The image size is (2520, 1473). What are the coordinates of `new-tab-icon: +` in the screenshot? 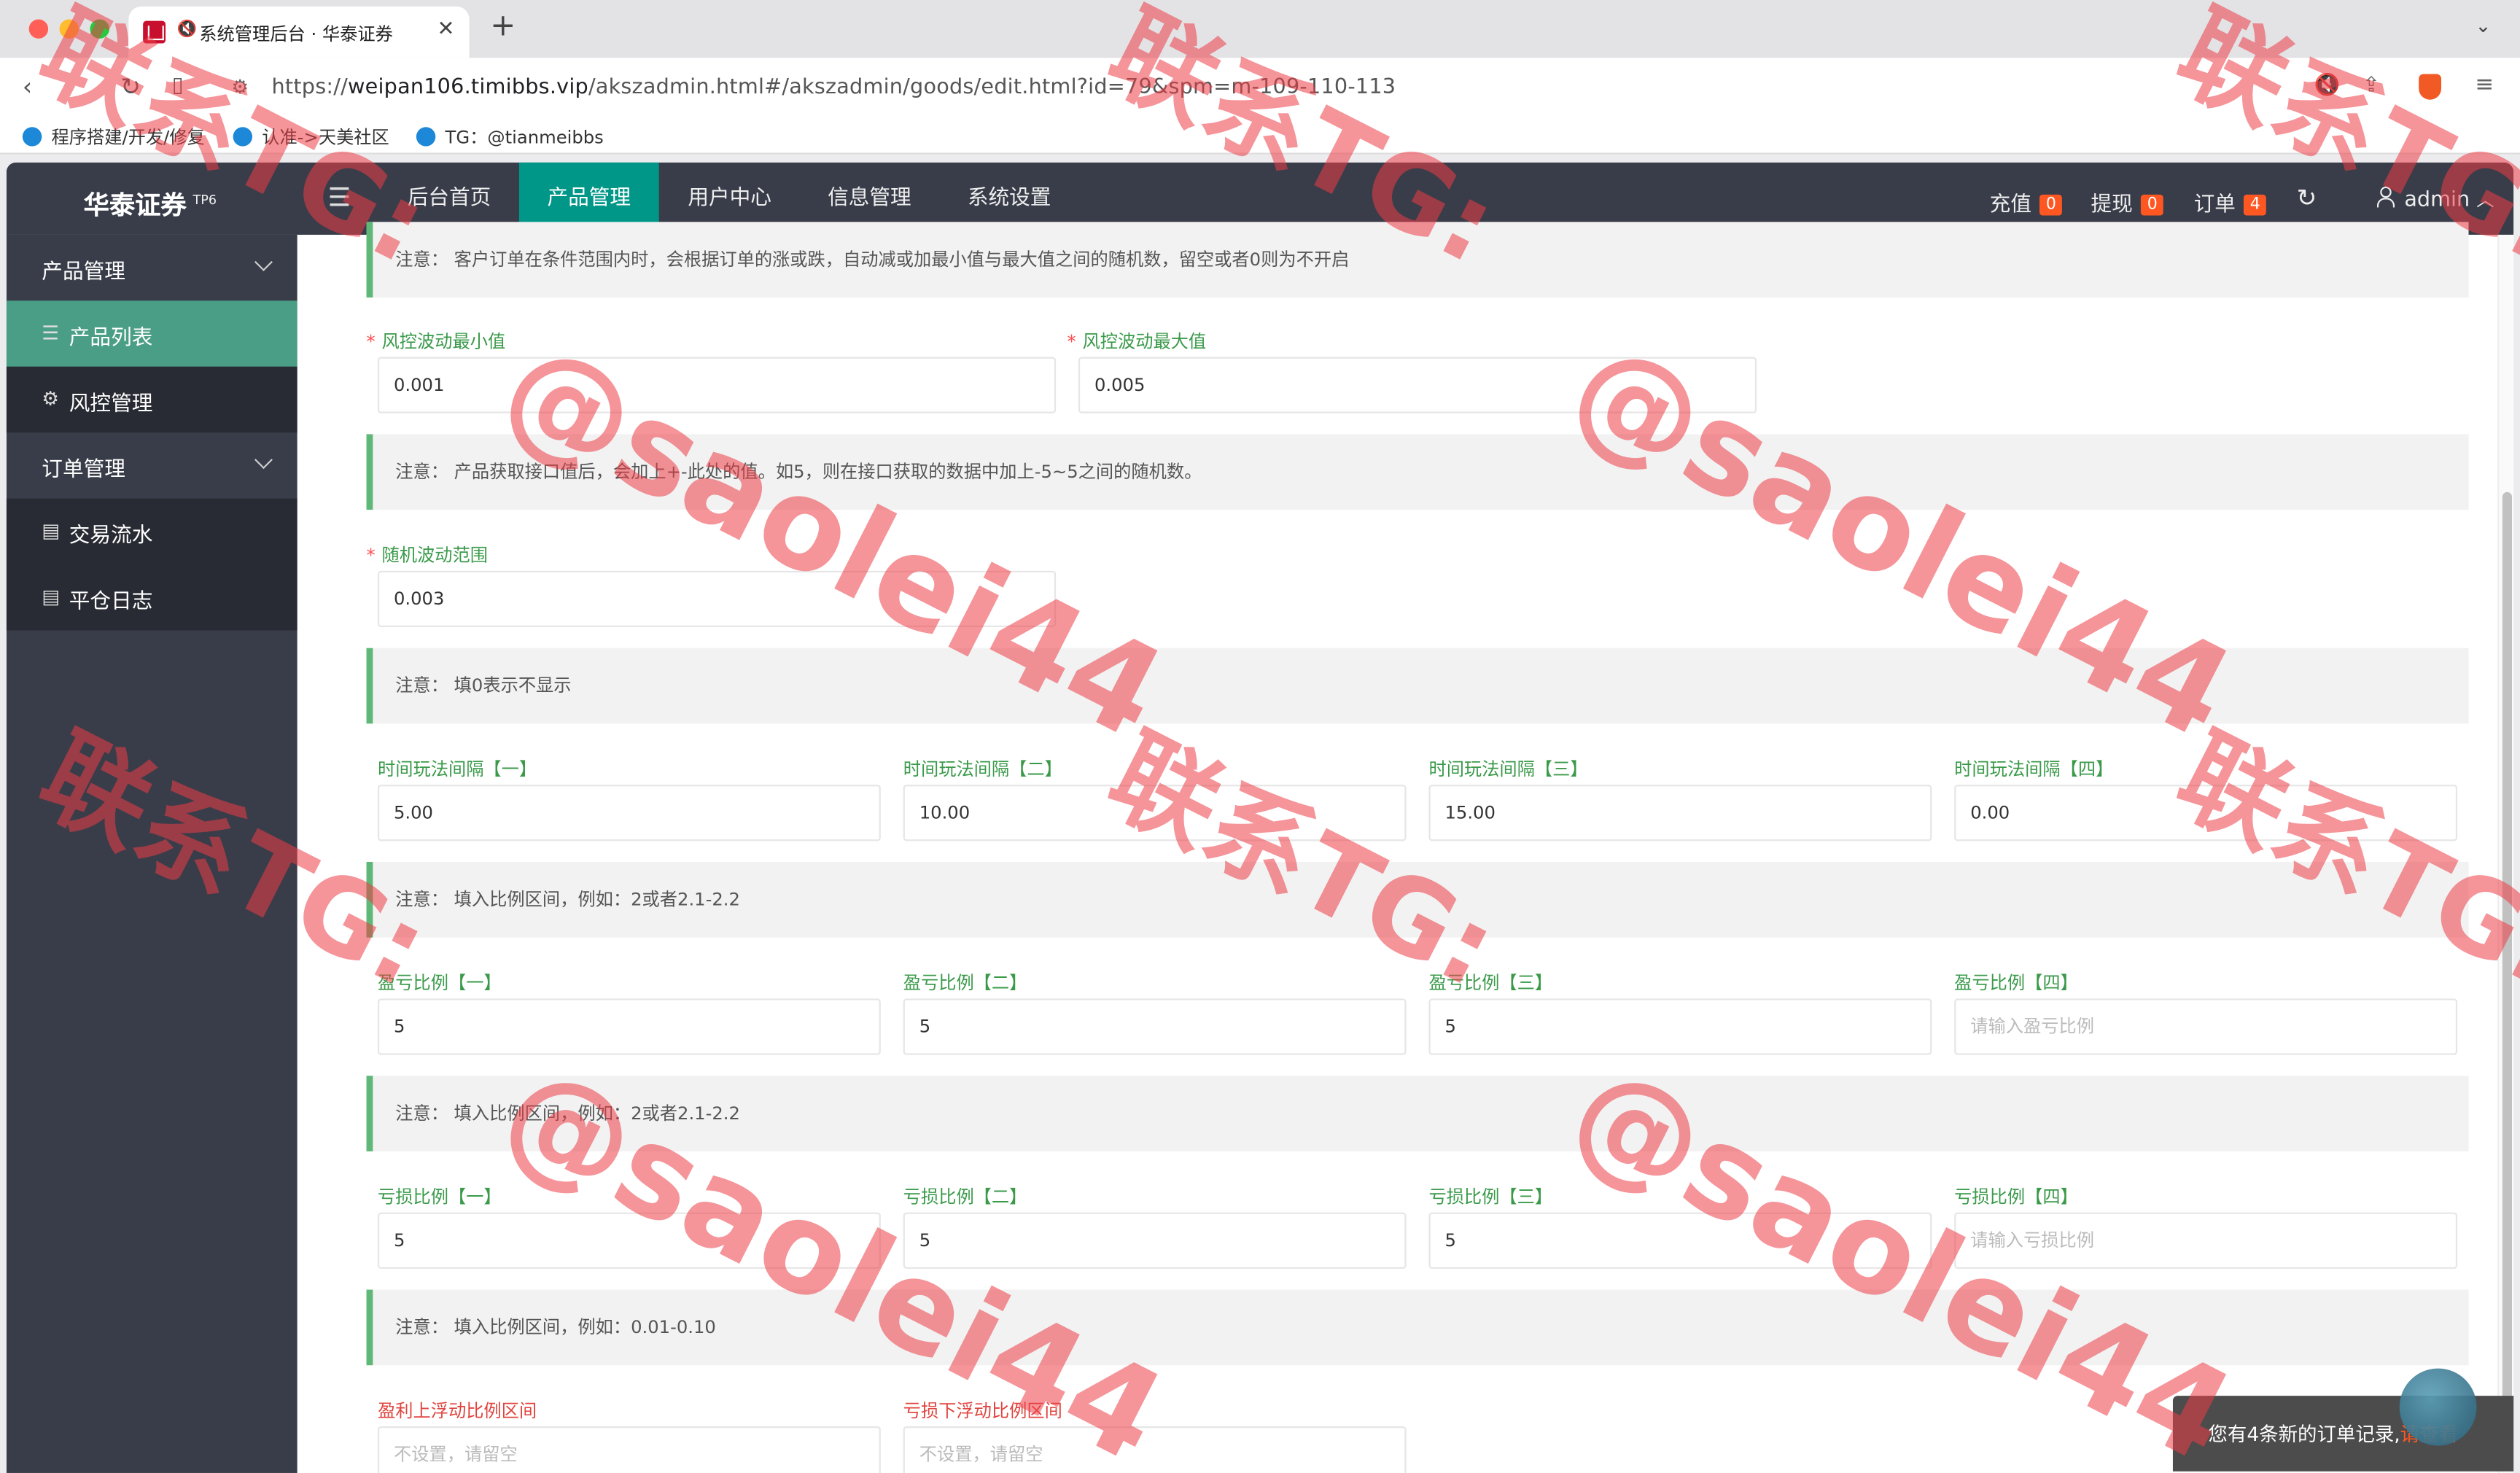 It's located at (503, 26).